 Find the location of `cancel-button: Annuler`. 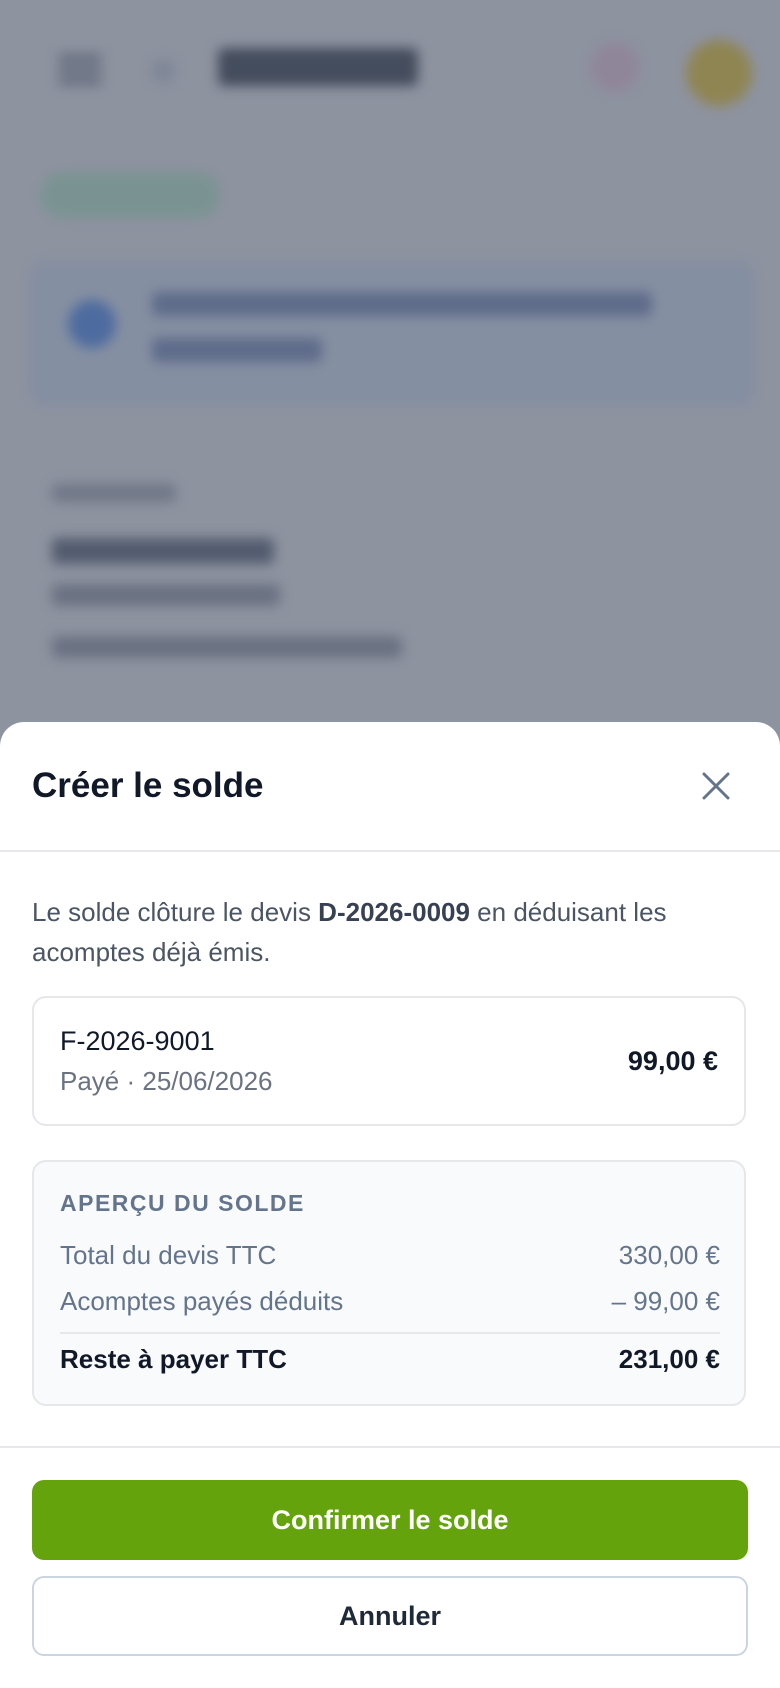

cancel-button: Annuler is located at coordinates (390, 1616).